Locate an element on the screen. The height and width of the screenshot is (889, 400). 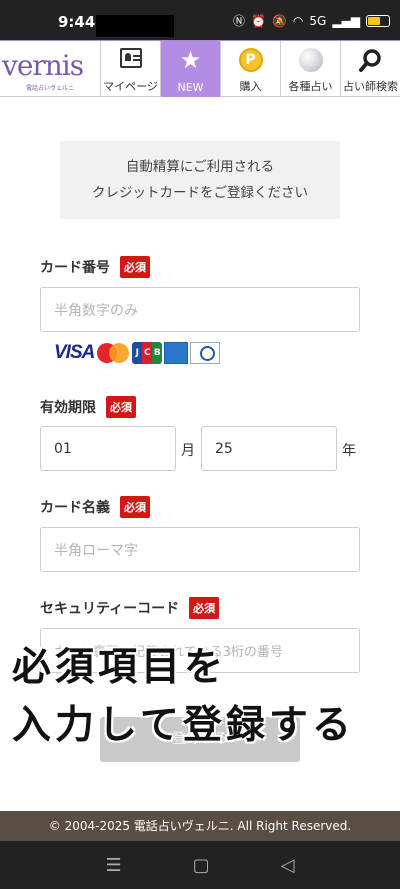
system-navigation-bar: ☰ ▢ ◁ is located at coordinates (200, 865).